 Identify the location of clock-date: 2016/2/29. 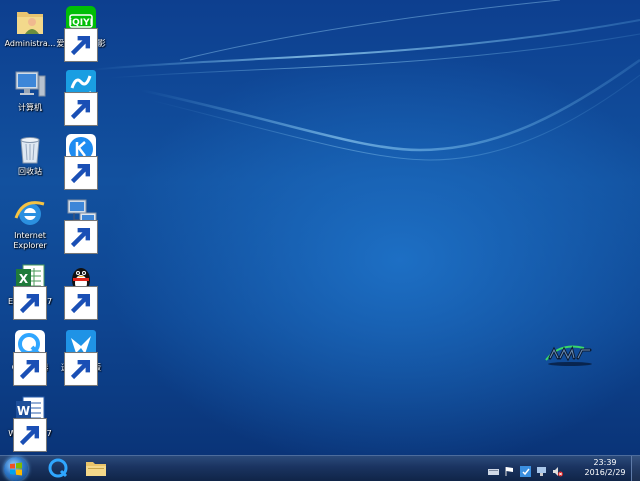
(605, 472).